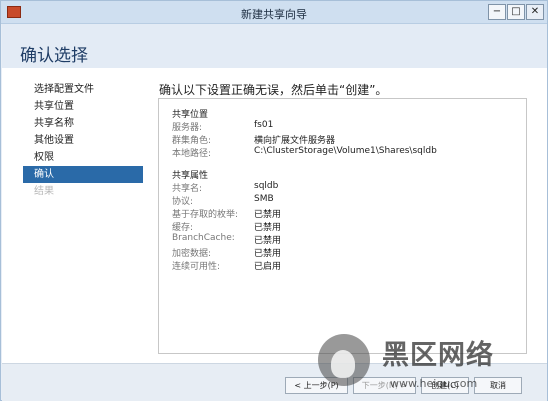 This screenshot has height=402, width=548. What do you see at coordinates (83, 157) in the screenshot?
I see `step-permissions: 权限` at bounding box center [83, 157].